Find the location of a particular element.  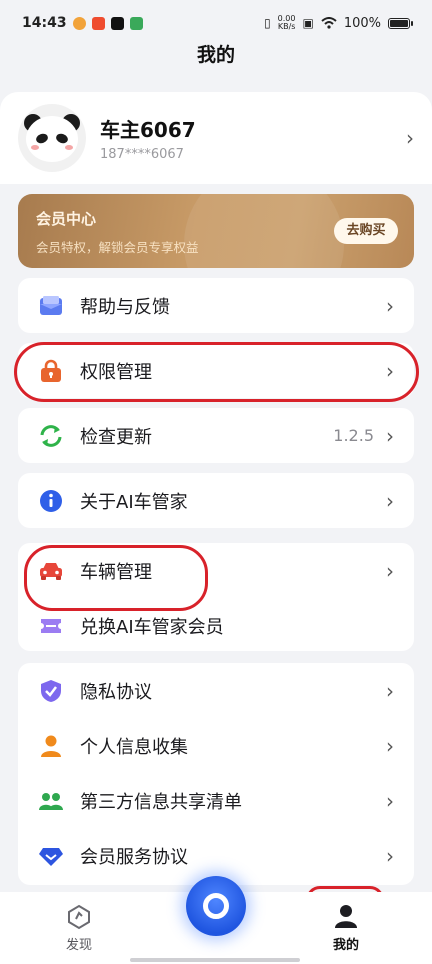

compass-icon is located at coordinates (79, 917).